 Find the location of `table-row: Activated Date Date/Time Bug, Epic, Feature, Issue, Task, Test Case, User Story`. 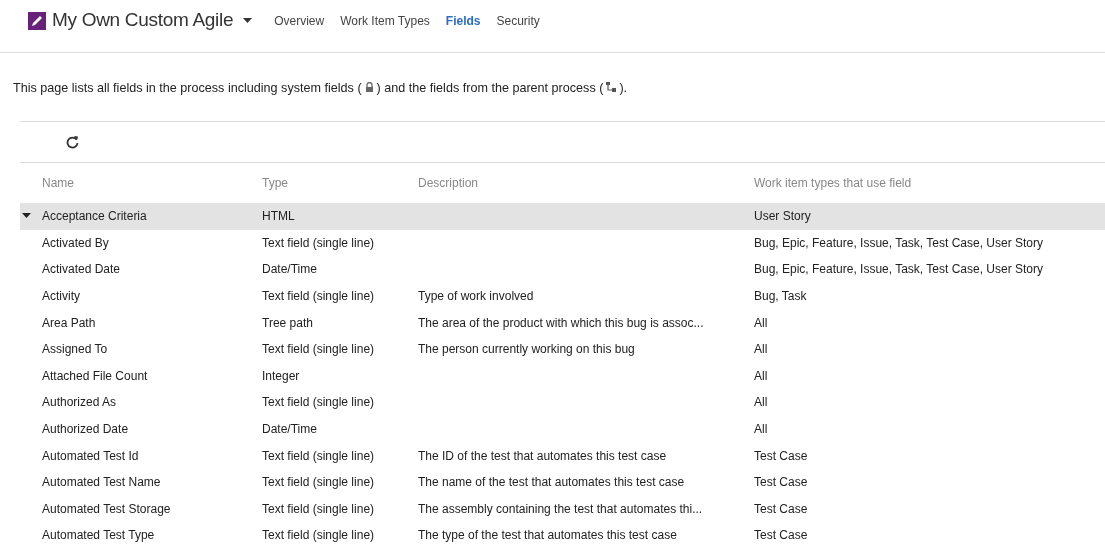

table-row: Activated Date Date/Time Bug, Epic, Feature, Issue, Task, Test Case, User Story is located at coordinates (562, 269).